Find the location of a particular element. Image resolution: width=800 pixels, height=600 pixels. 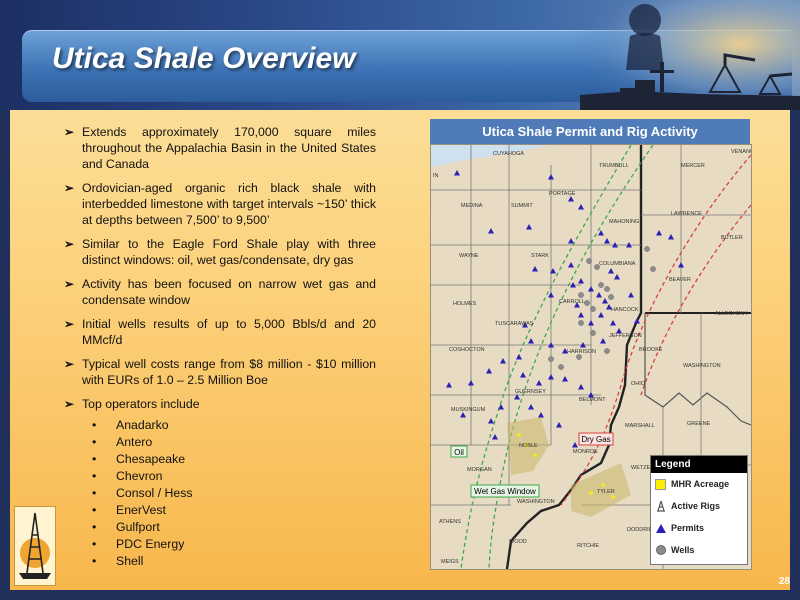

county-label: WOOD is located at coordinates (518, 542).